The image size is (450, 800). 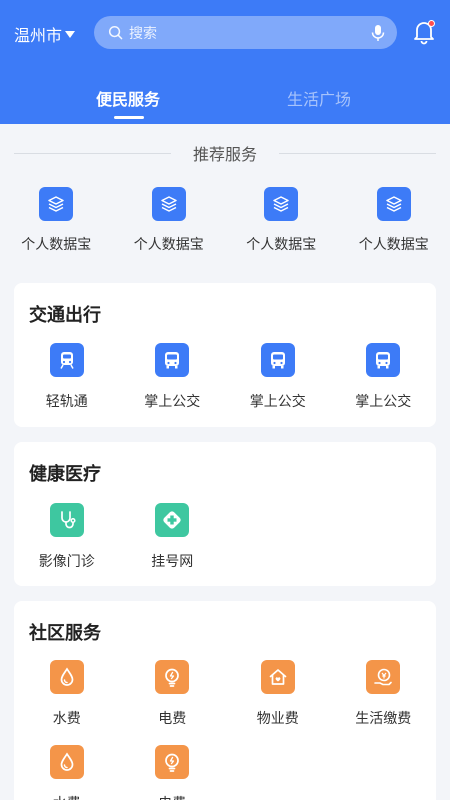 I want to click on medical-cross-icon, so click(x=172, y=520).